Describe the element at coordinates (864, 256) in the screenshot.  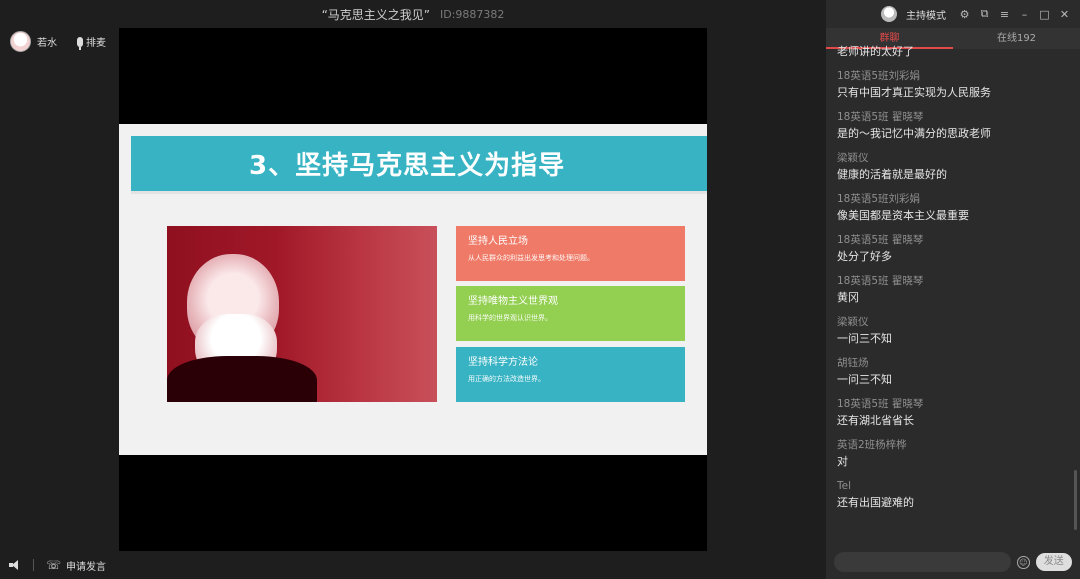
I see `message-text: 处分了好多` at that location.